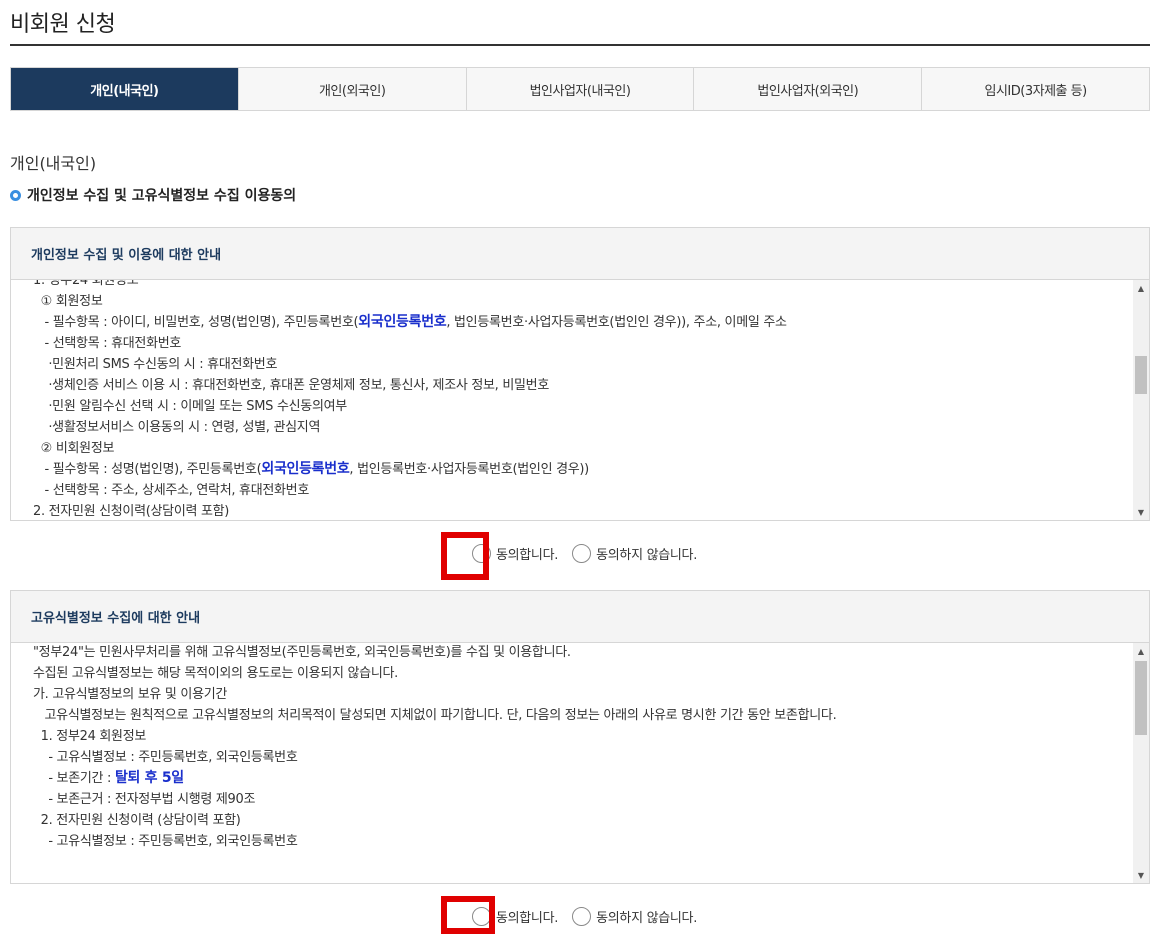  What do you see at coordinates (63, 24) in the screenshot?
I see `page-title: 비회원 신청` at bounding box center [63, 24].